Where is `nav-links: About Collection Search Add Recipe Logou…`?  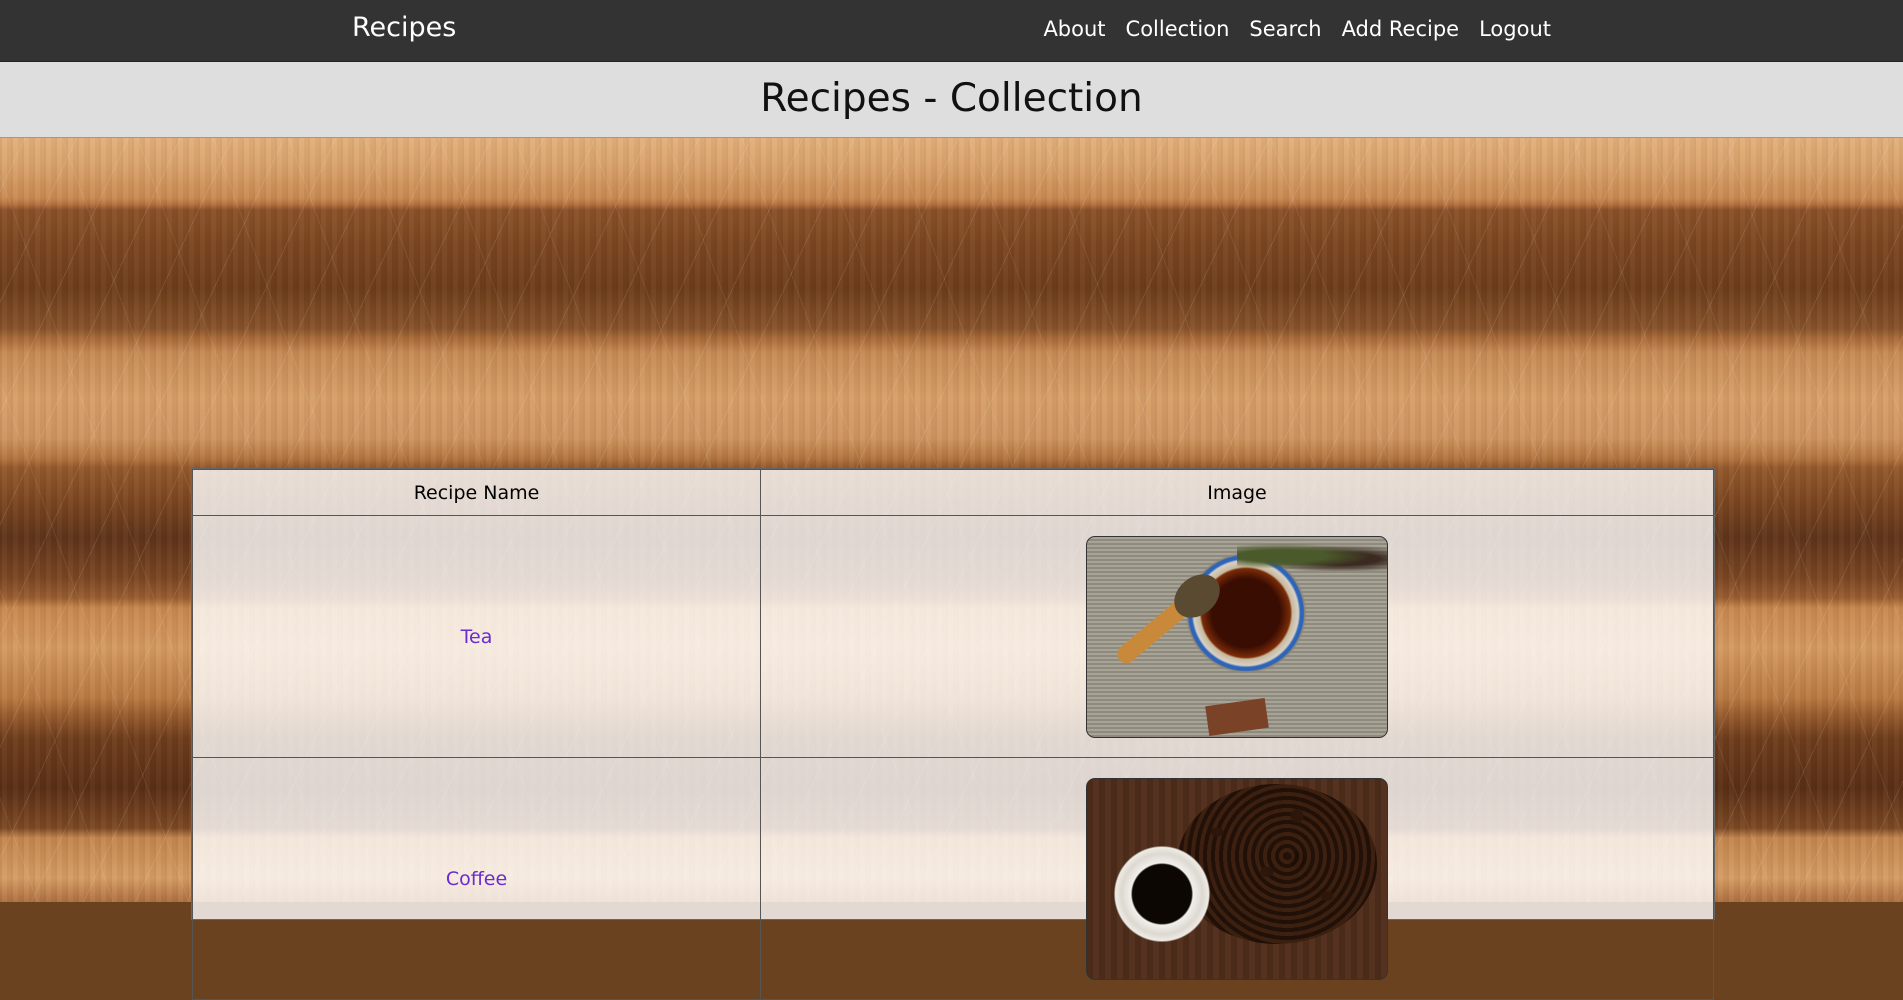
nav-links: About Collection Search Add Recipe Logou… is located at coordinates (1297, 29).